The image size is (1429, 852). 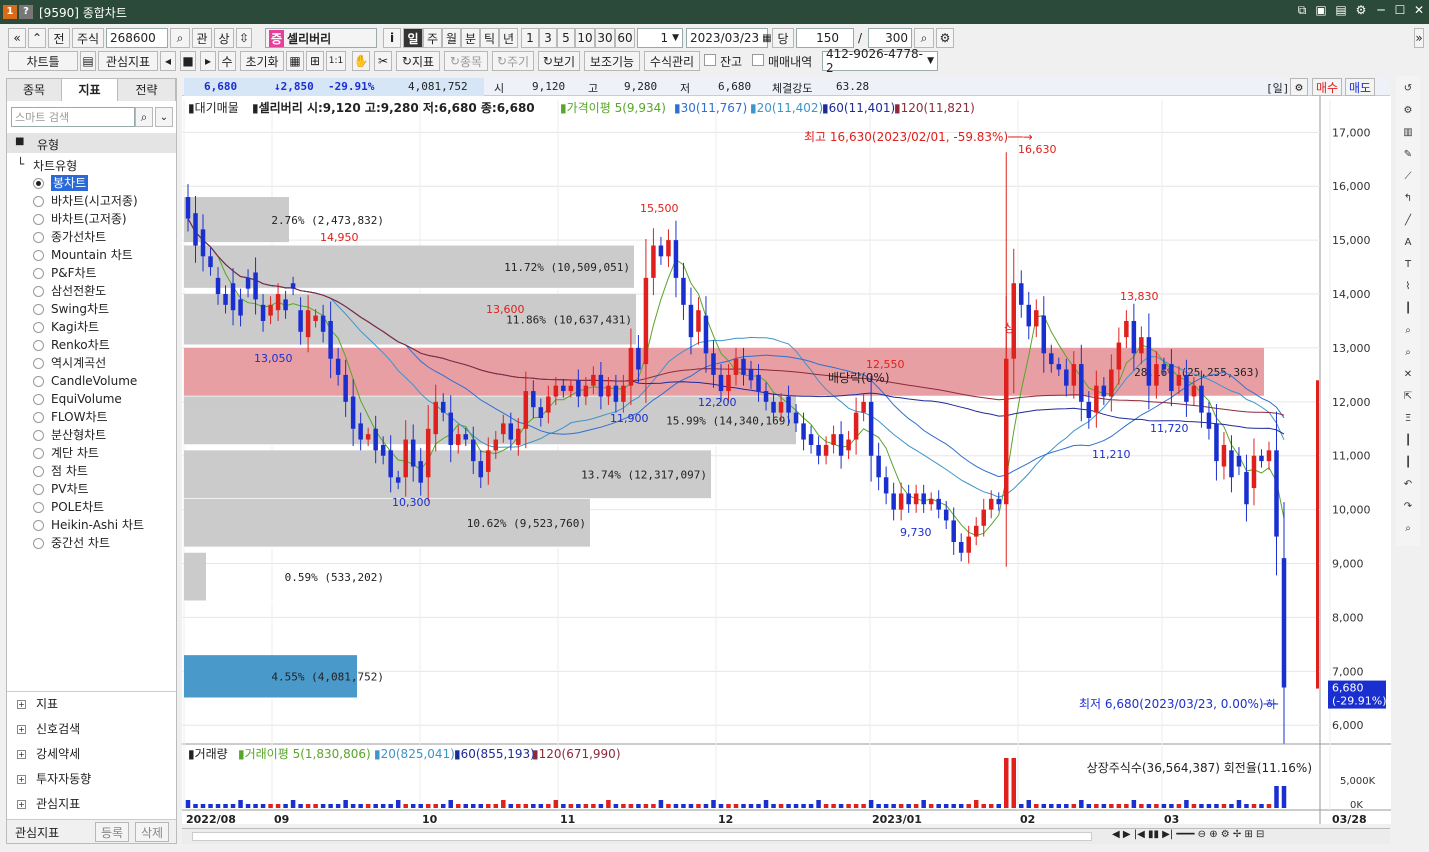 What do you see at coordinates (710, 60) in the screenshot?
I see `balance-checkbox` at bounding box center [710, 60].